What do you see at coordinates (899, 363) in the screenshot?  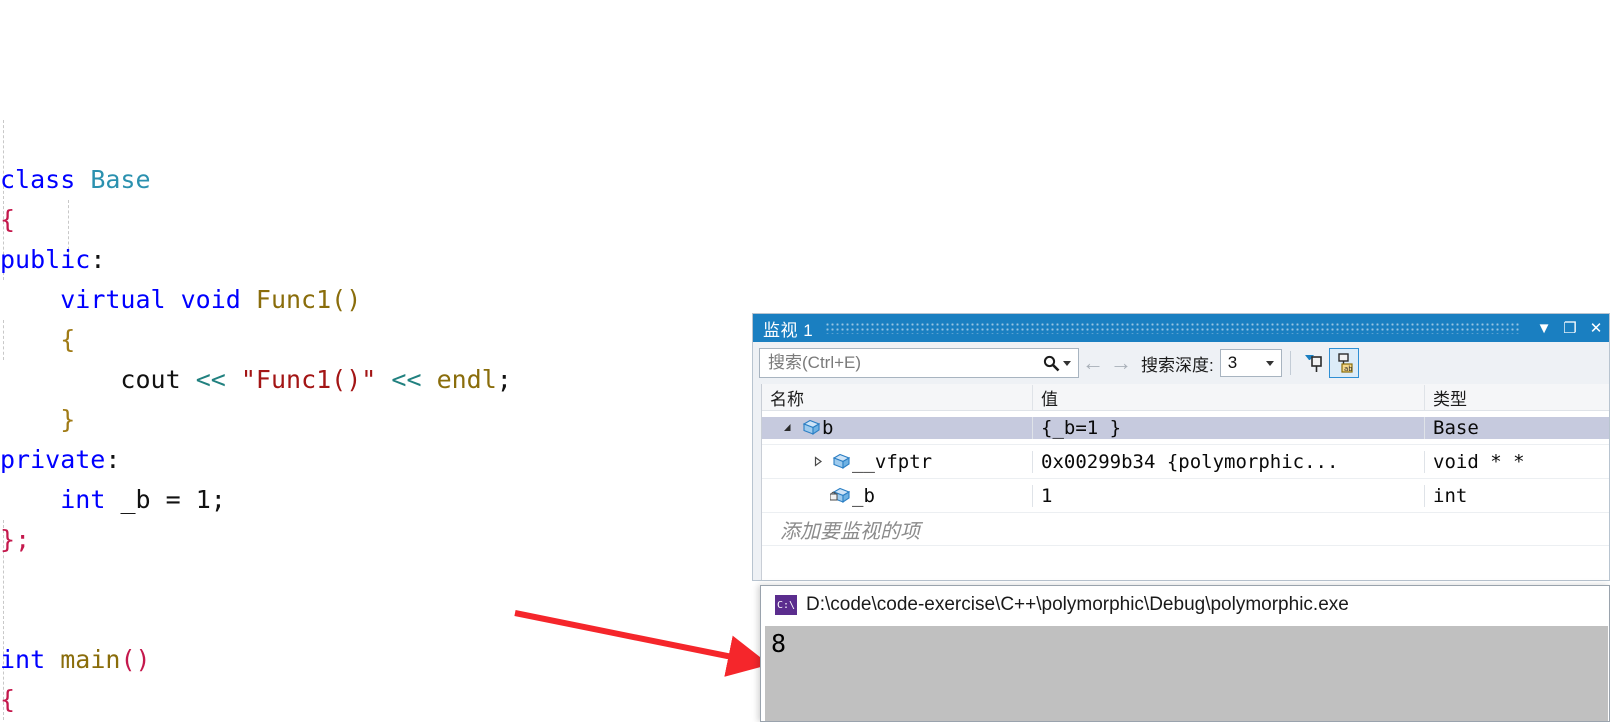 I see `search-input` at bounding box center [899, 363].